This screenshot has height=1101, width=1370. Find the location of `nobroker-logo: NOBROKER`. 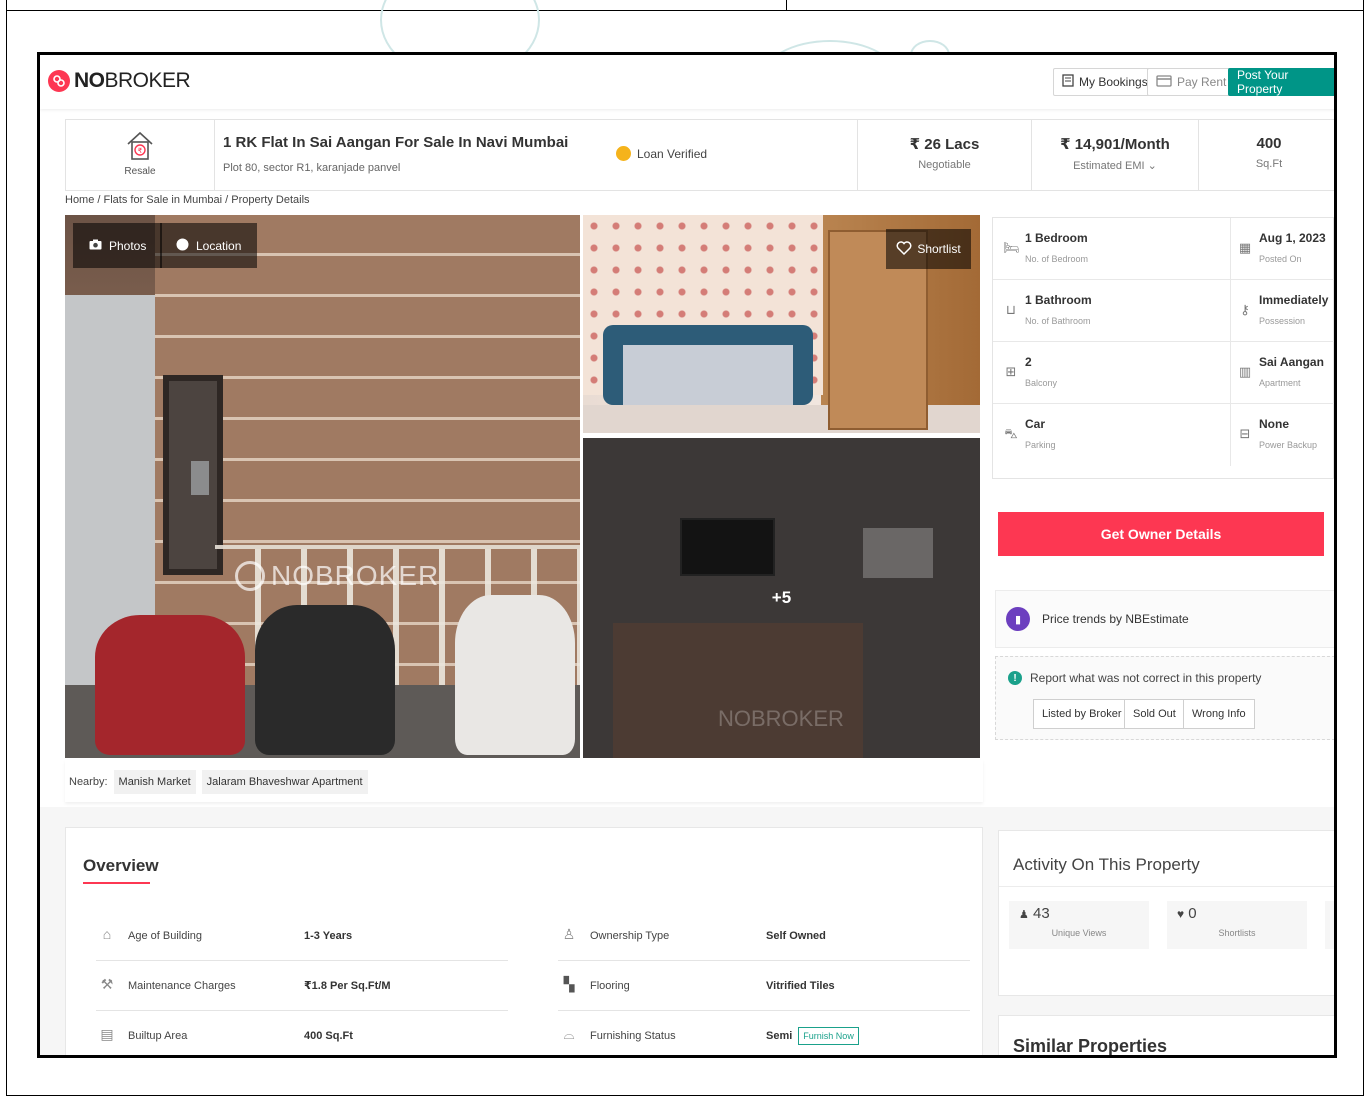

nobroker-logo: NOBROKER is located at coordinates (119, 81).